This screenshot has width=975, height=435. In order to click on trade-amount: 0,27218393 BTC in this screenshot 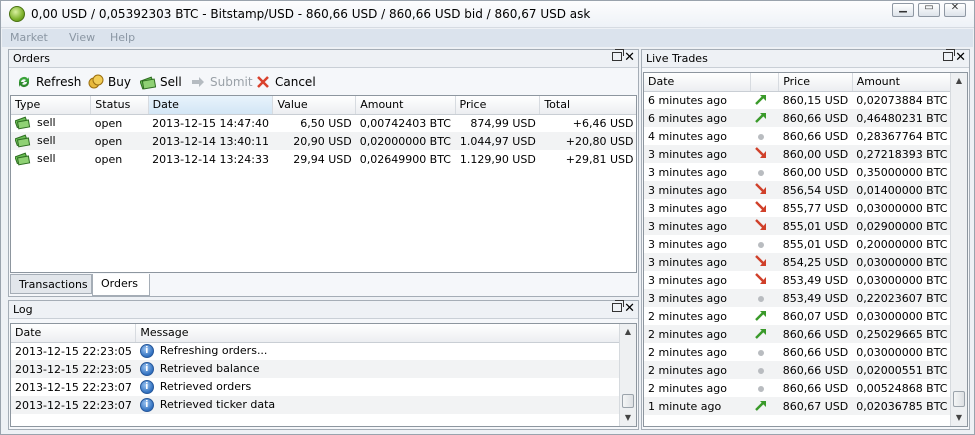, I will do `click(902, 154)`.